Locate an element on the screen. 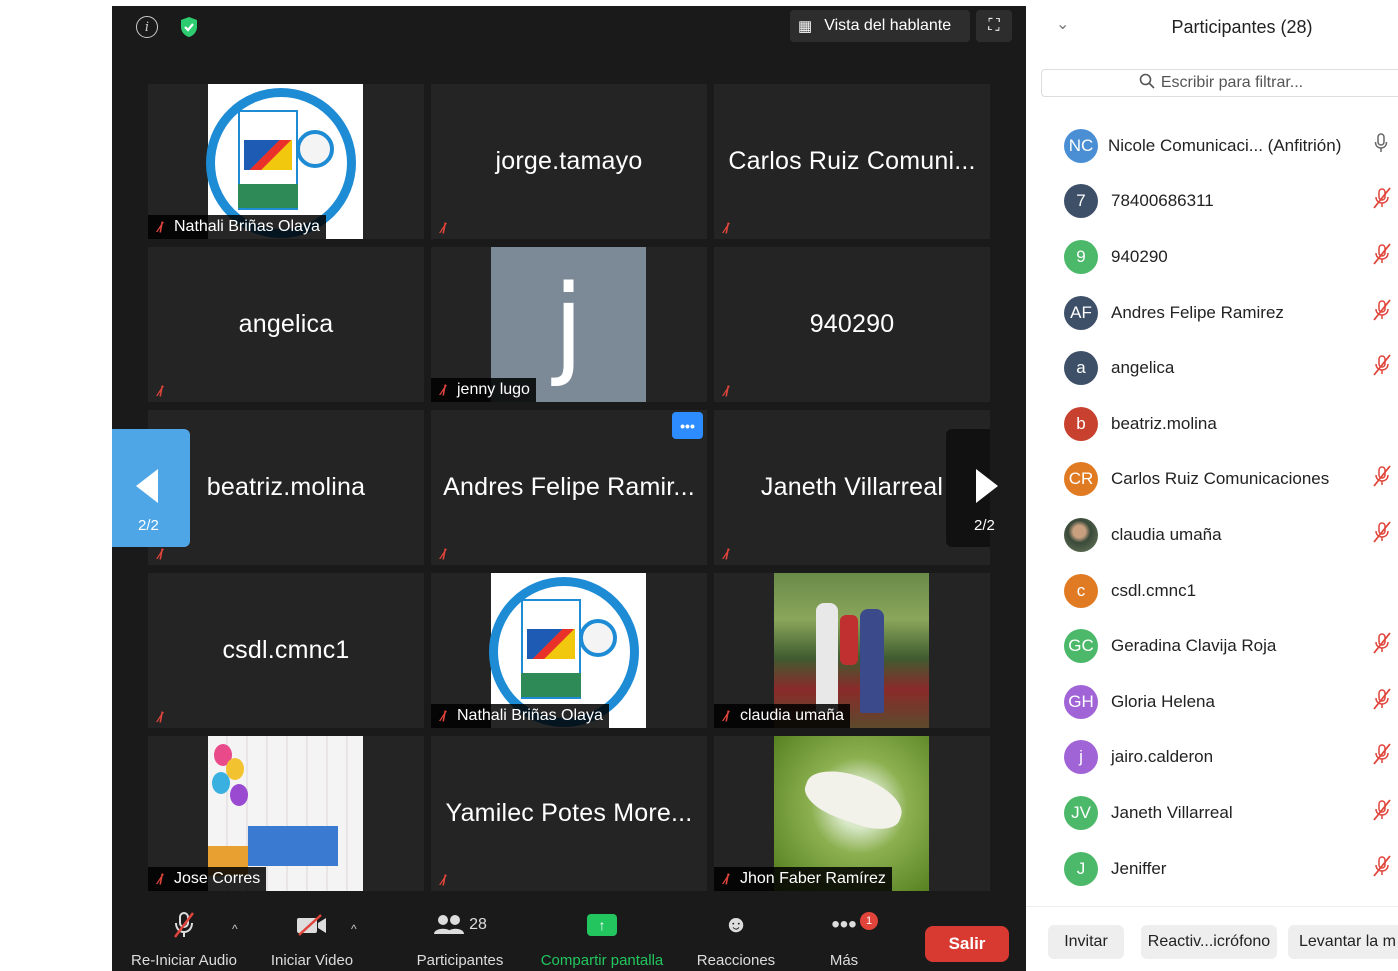 The width and height of the screenshot is (1398, 971). reactions-button: ☻ Reacciones is located at coordinates (736, 939).